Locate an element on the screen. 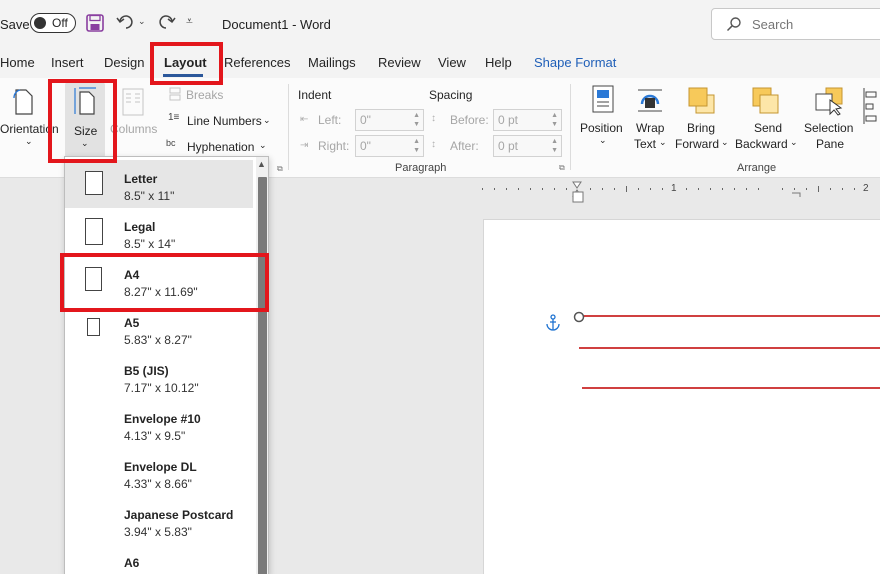 The width and height of the screenshot is (880, 574). search-box is located at coordinates (795, 24).